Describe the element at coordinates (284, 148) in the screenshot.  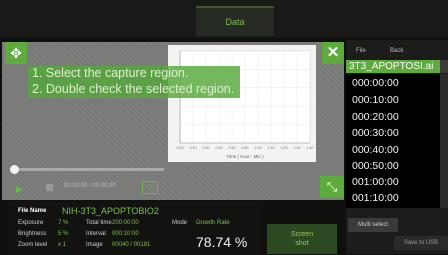
I see `x-tick-label: 1:20` at that location.